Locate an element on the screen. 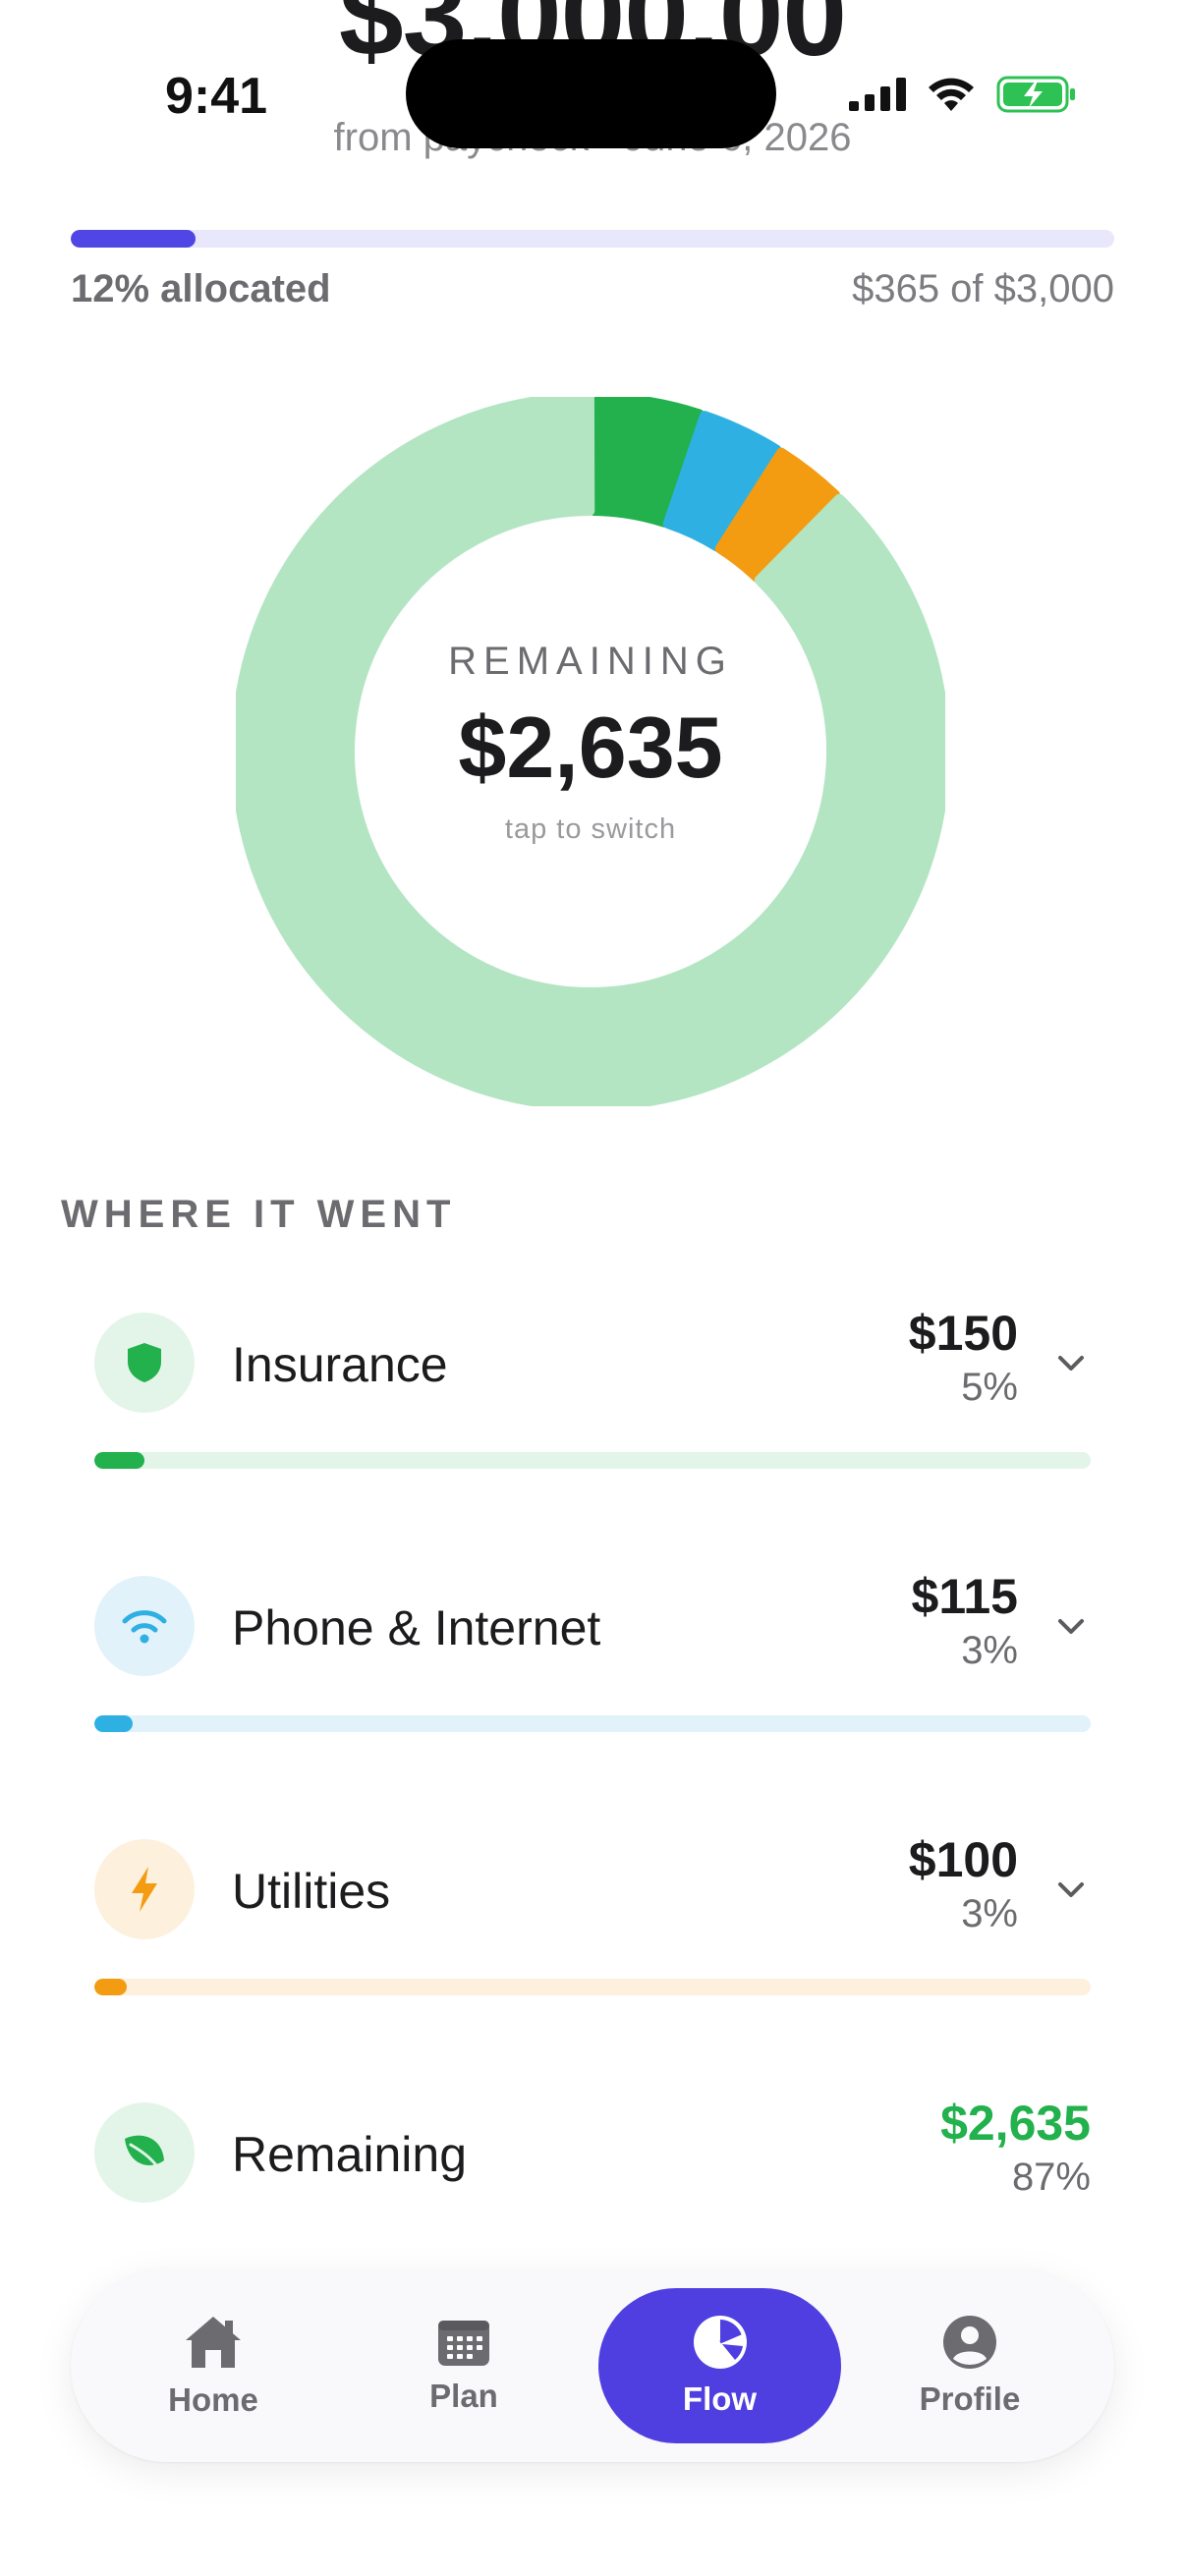 Image resolution: width=1185 pixels, height=2576 pixels. allocation-progress-fill is located at coordinates (134, 239).